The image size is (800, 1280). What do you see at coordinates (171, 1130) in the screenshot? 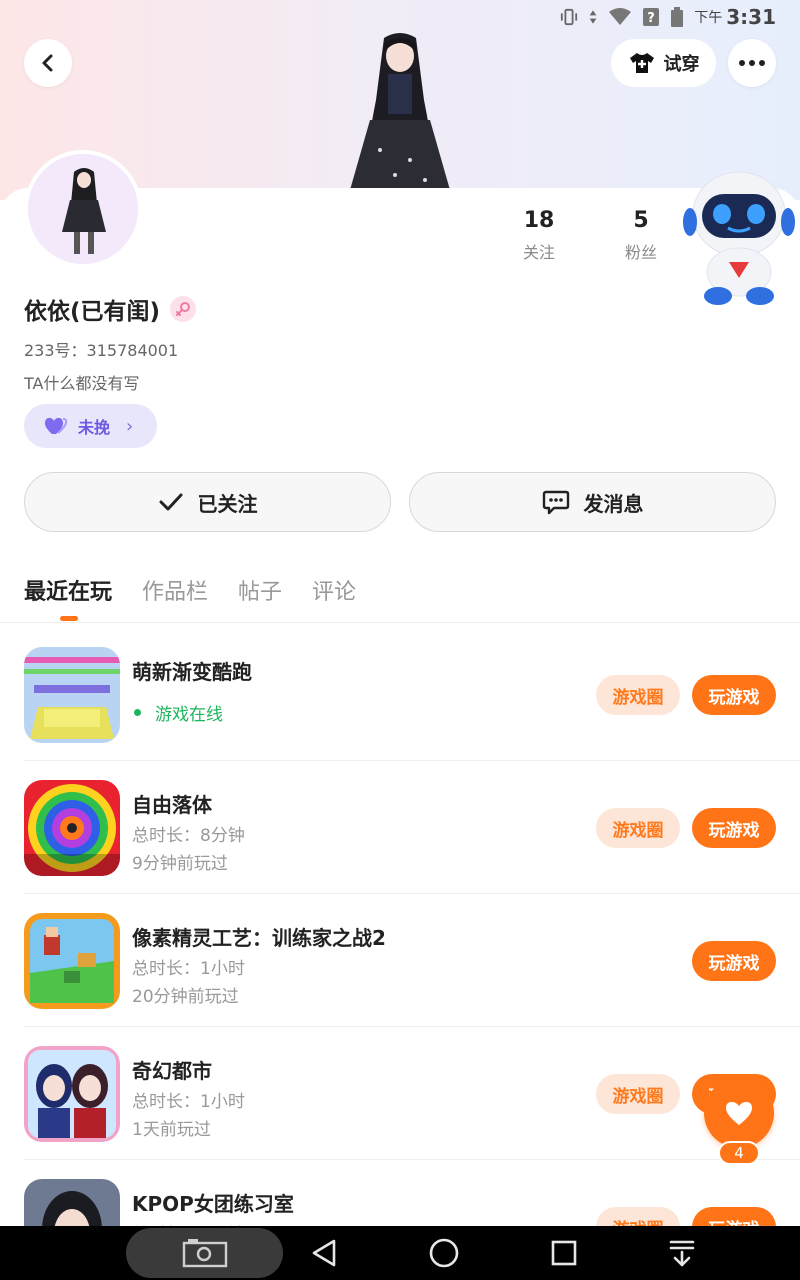
I see `last-played: 1天前玩过` at bounding box center [171, 1130].